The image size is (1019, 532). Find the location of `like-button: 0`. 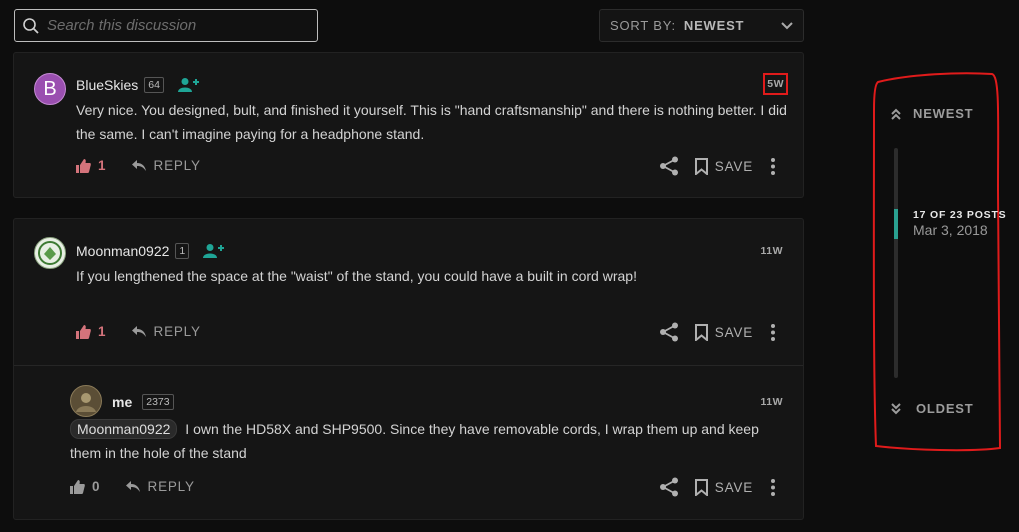

like-button: 0 is located at coordinates (85, 486).